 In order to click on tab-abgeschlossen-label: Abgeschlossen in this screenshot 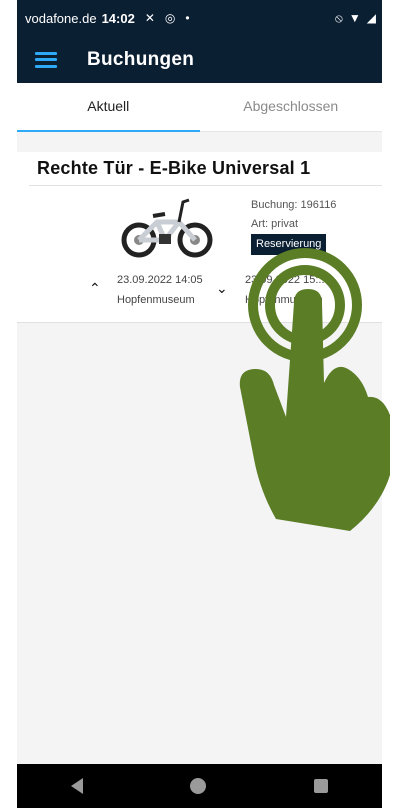, I will do `click(291, 106)`.